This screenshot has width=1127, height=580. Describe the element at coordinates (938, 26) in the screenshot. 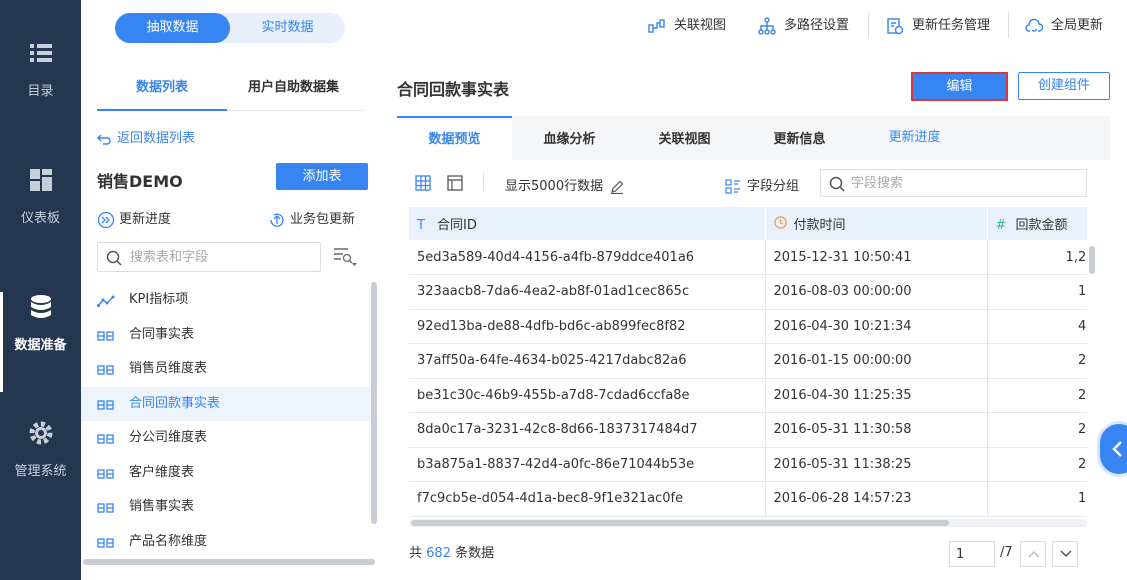

I see `update-tasks-button: 更新任务管理` at that location.